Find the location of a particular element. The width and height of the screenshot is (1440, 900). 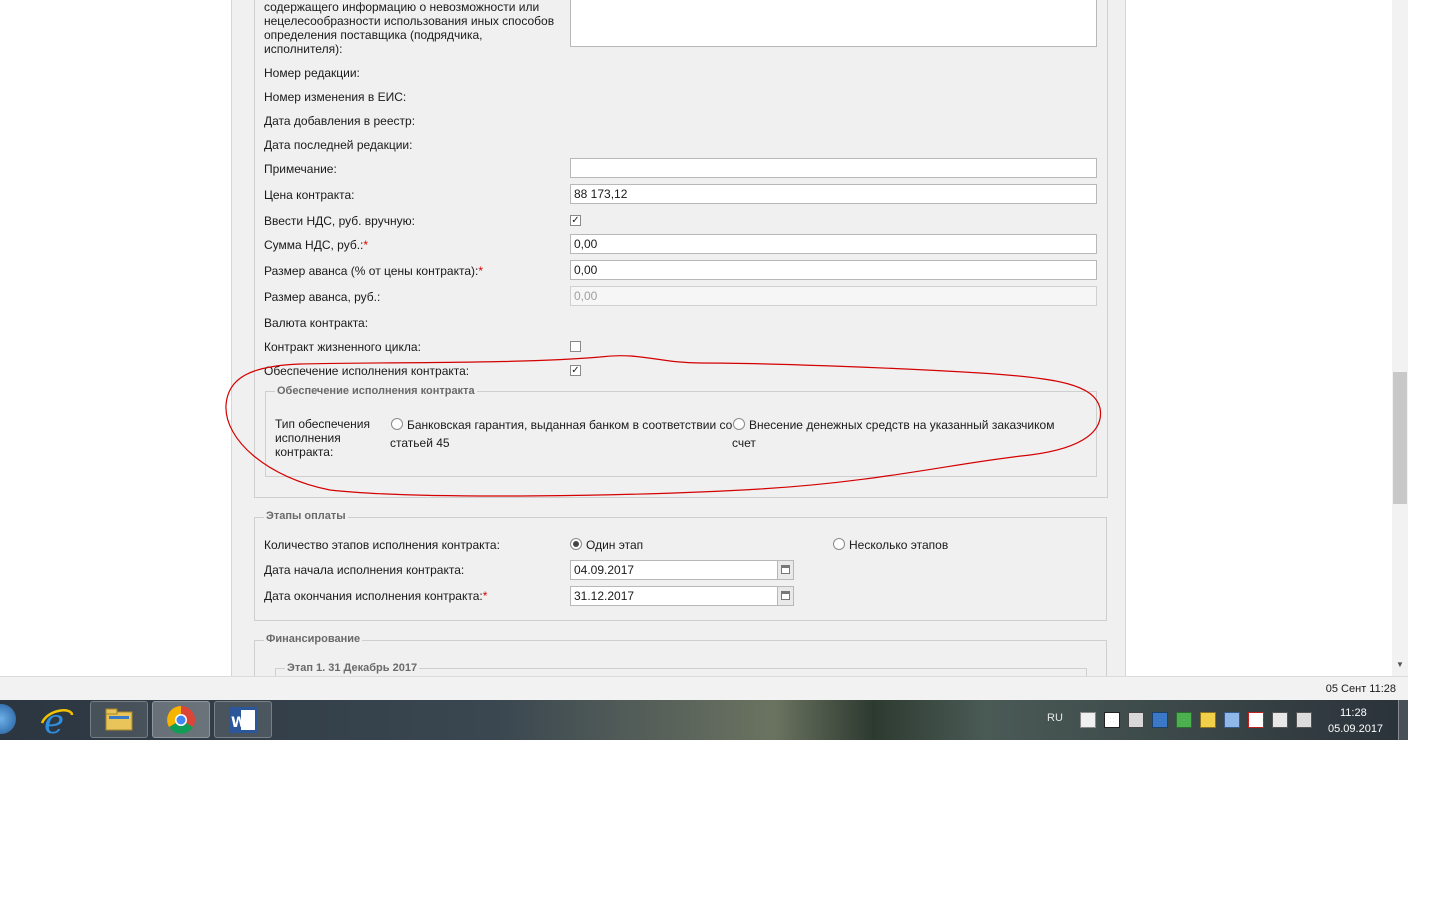

scrollbar-thumb is located at coordinates (1400, 438).